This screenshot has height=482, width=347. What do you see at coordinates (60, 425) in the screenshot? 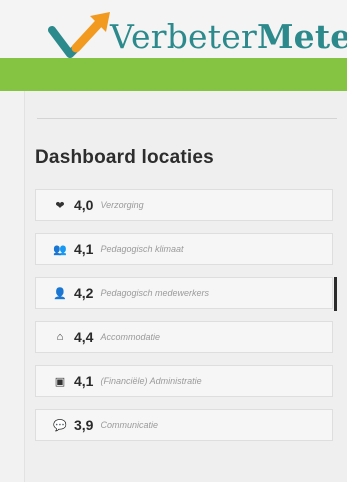
I see `chat-icon: 💬` at bounding box center [60, 425].